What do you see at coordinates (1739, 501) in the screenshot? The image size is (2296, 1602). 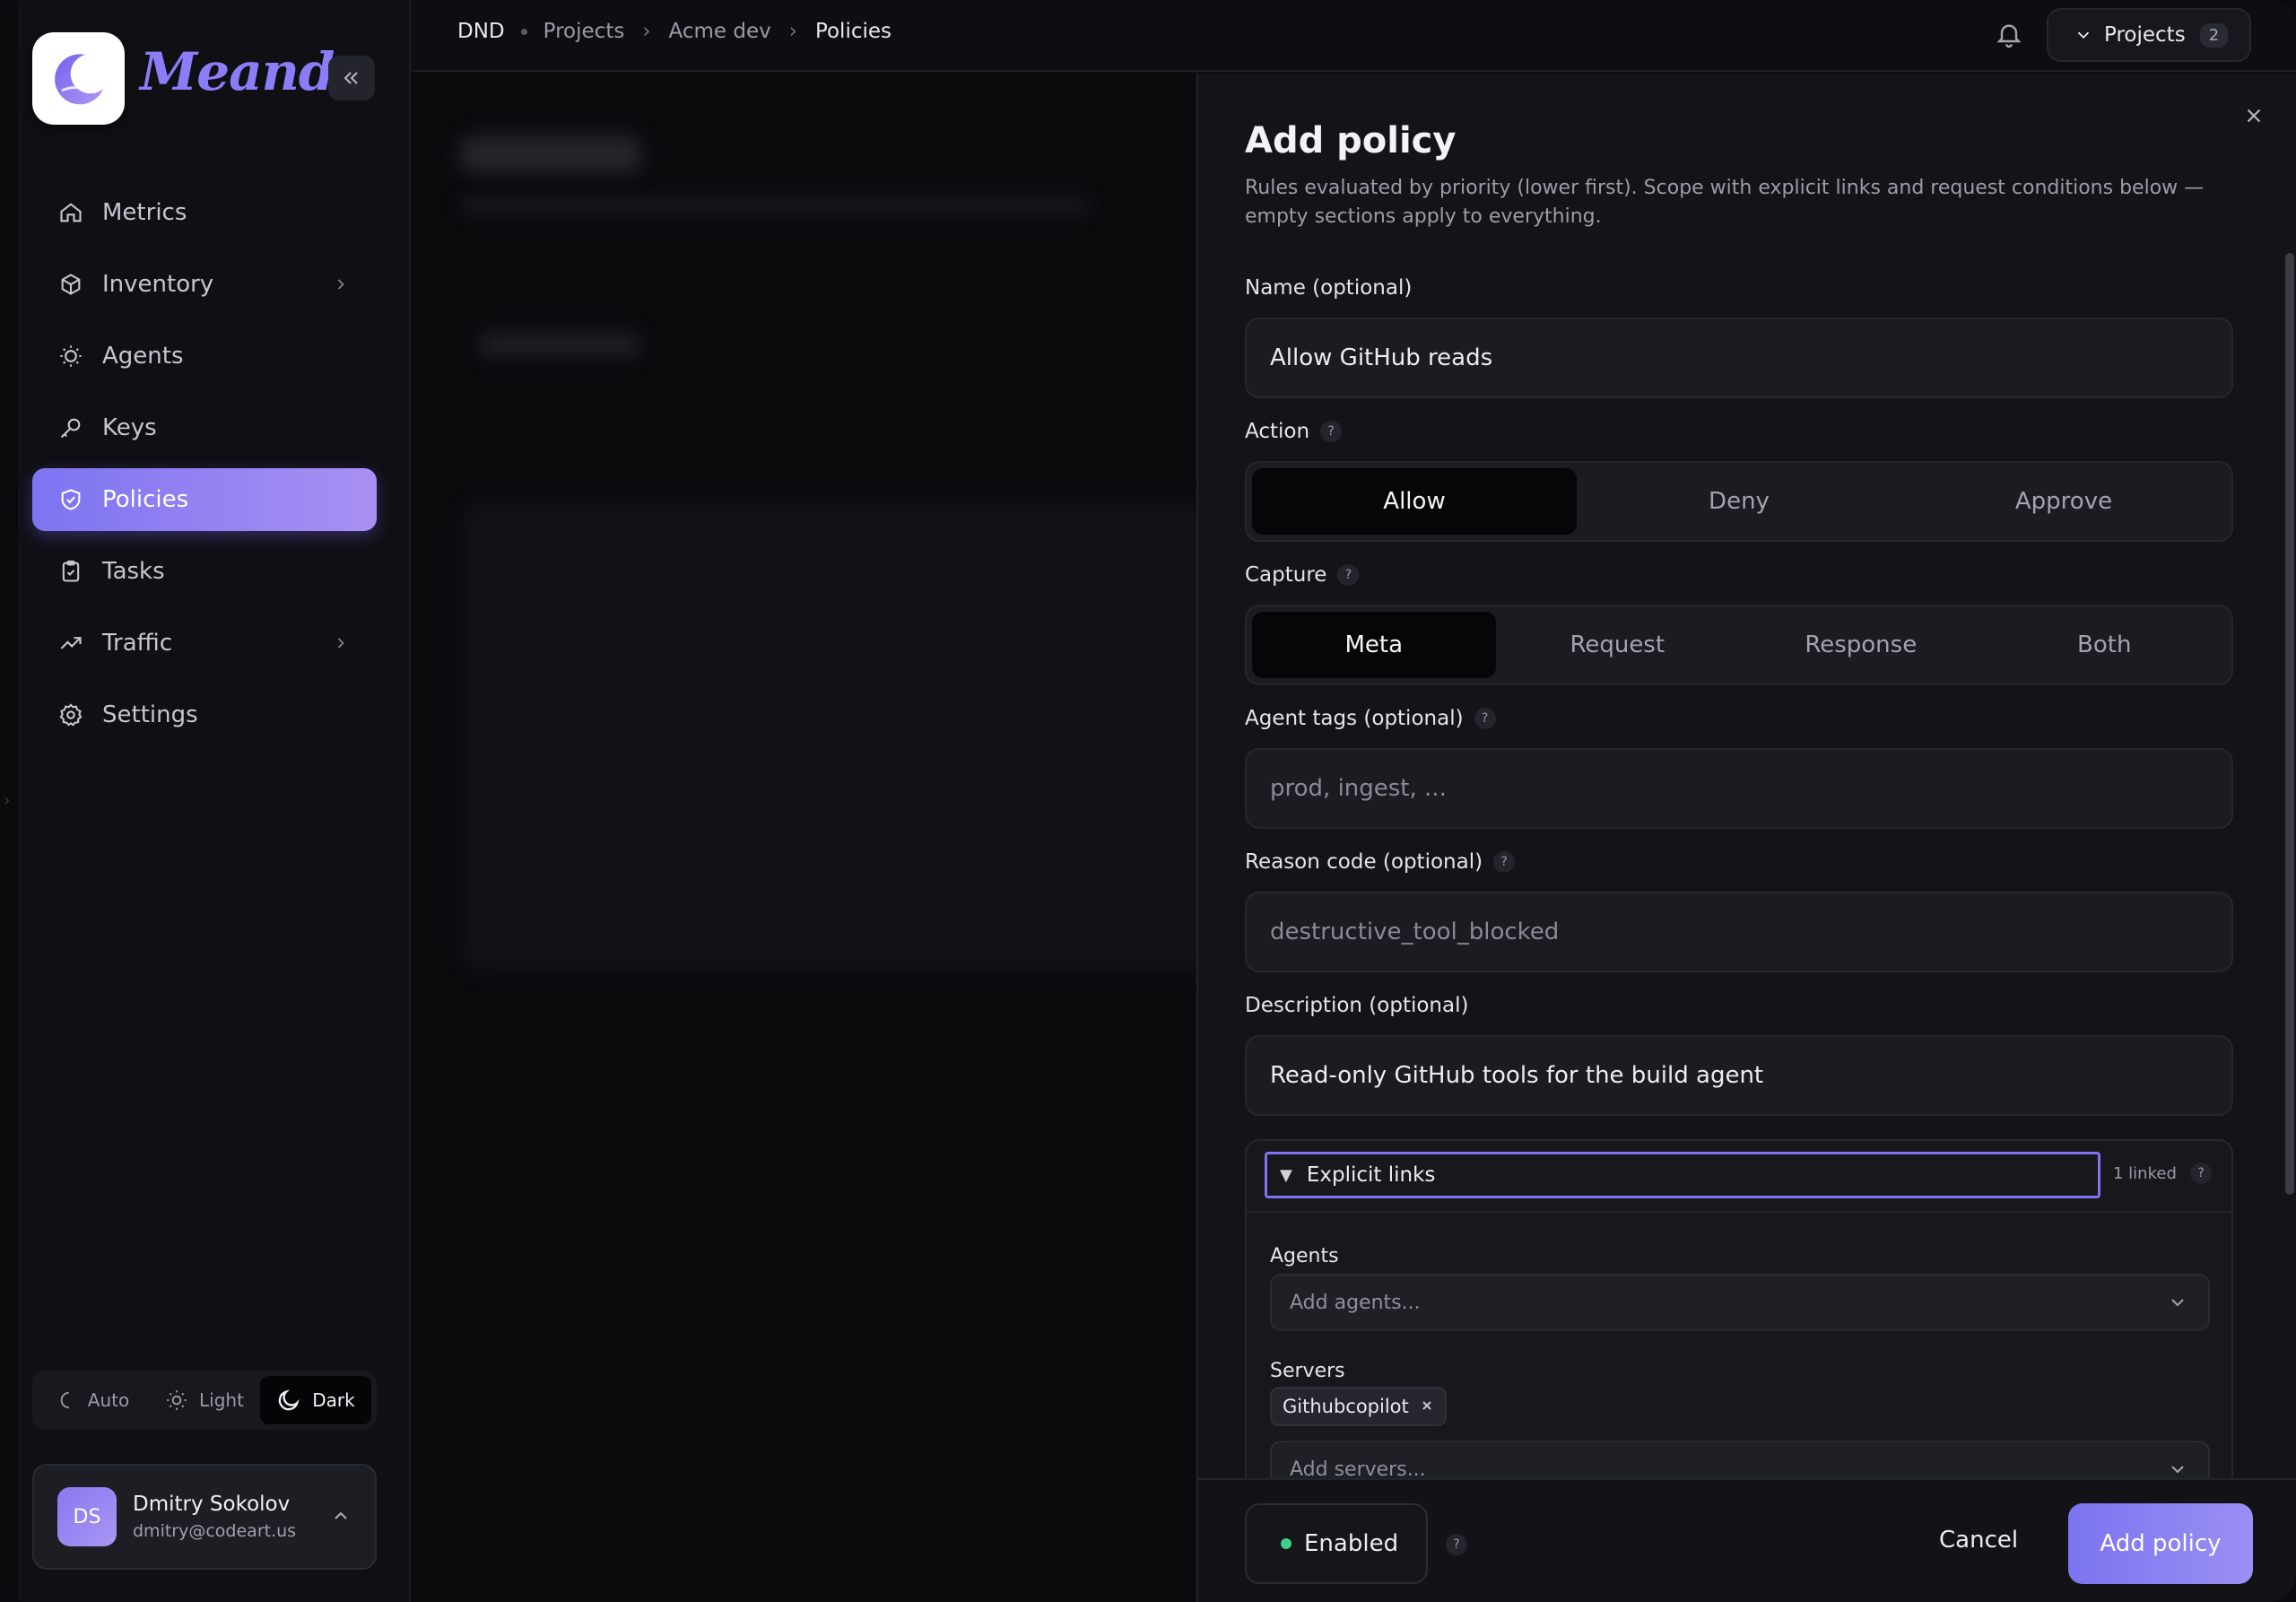 I see `action-option-deny: Deny` at bounding box center [1739, 501].